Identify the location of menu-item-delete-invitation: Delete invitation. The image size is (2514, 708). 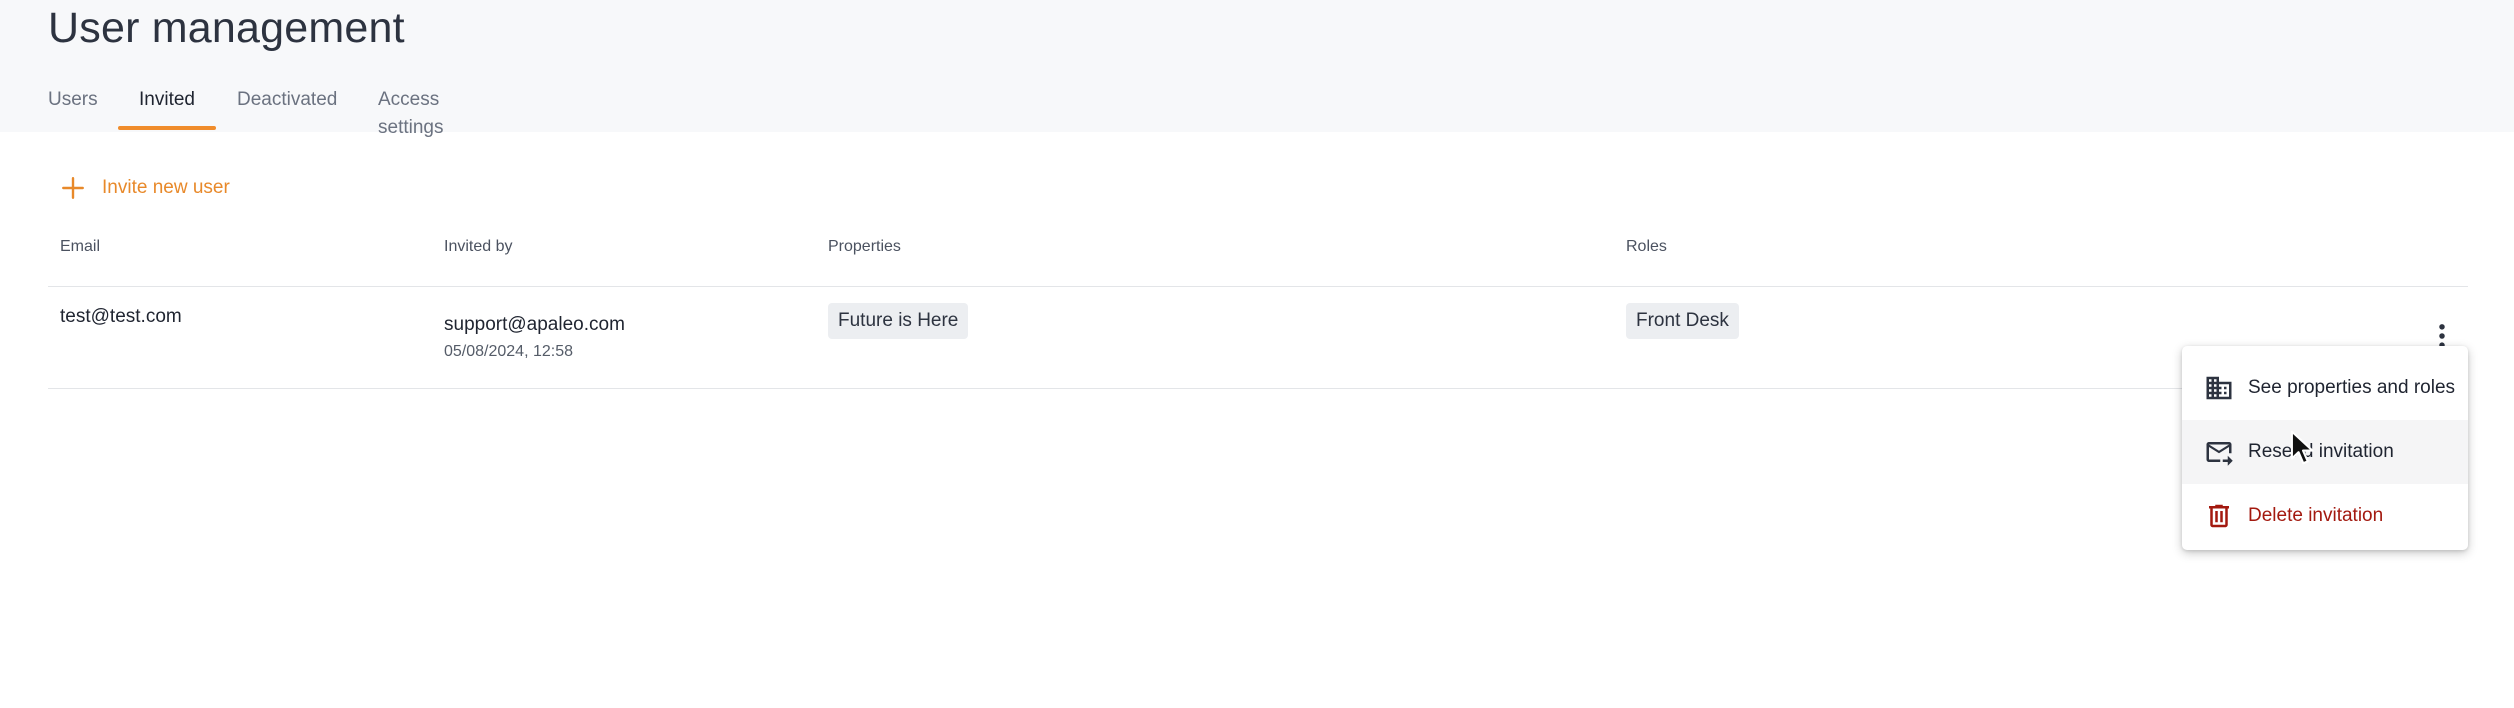
(2325, 516).